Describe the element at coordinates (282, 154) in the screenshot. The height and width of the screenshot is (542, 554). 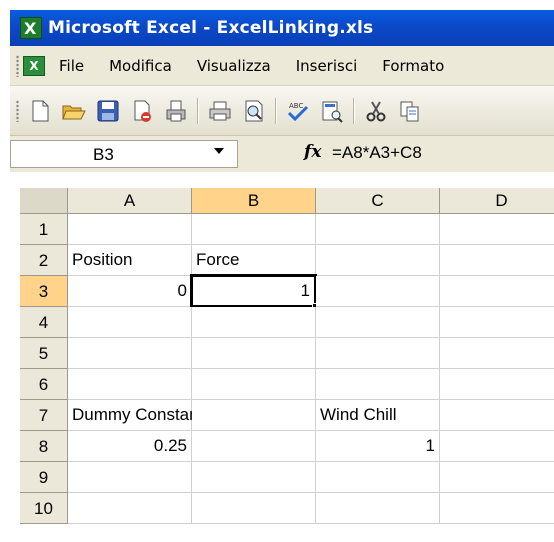
I see `formula-bar: B3 fx =A8*A3+C8` at that location.